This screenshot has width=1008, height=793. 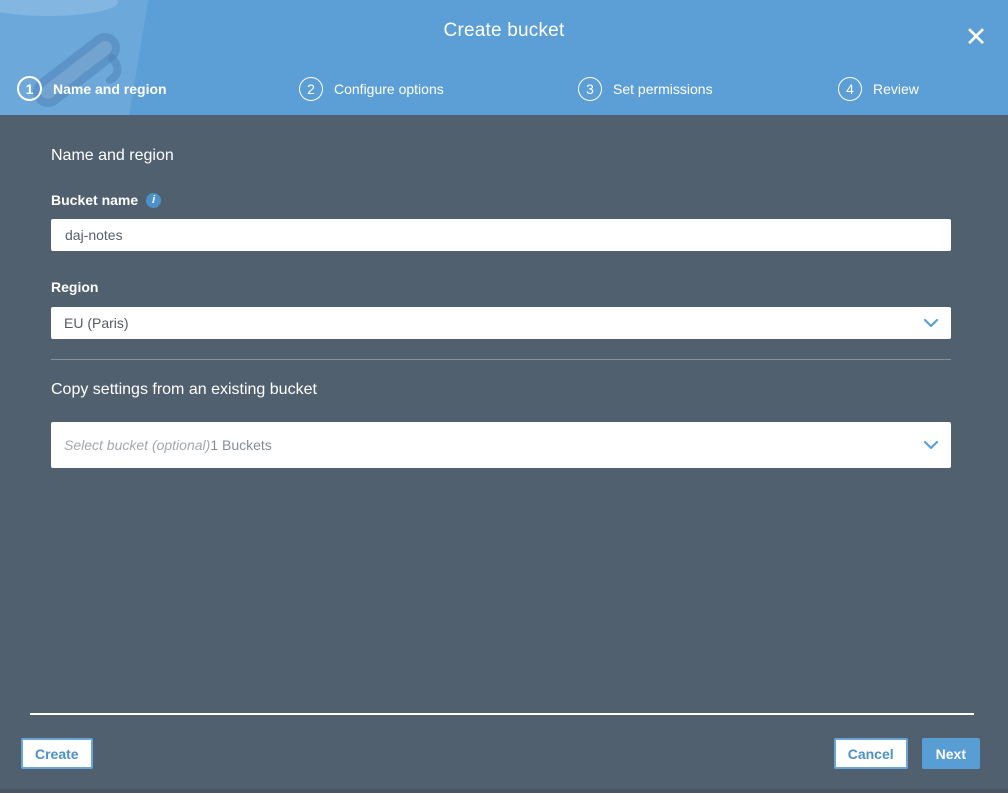 I want to click on step-configure-options: 2 Configure options, so click(x=371, y=88).